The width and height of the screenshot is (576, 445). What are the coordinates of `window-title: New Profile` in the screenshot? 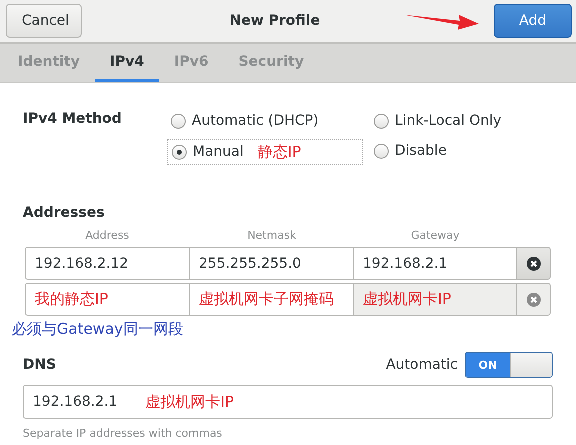 It's located at (275, 21).